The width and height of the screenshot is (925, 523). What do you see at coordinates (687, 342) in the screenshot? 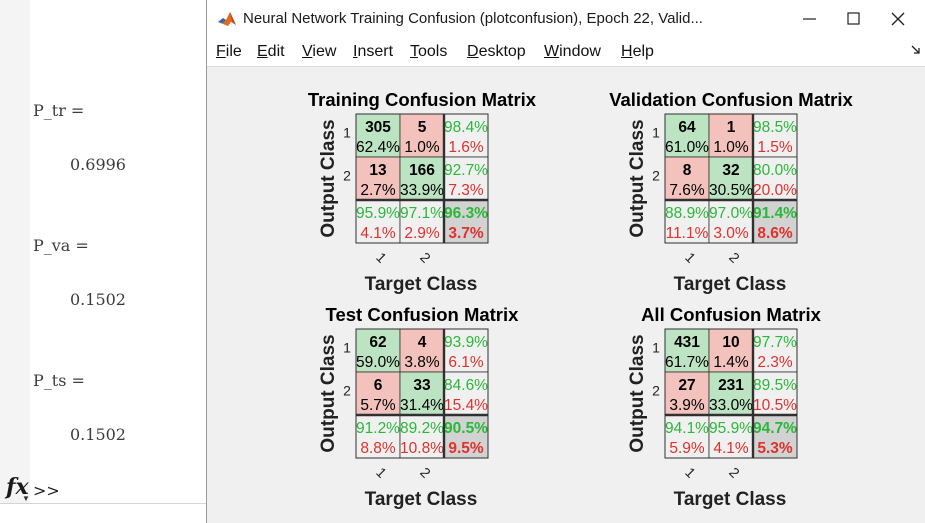
I see `cell-value: 431` at bounding box center [687, 342].